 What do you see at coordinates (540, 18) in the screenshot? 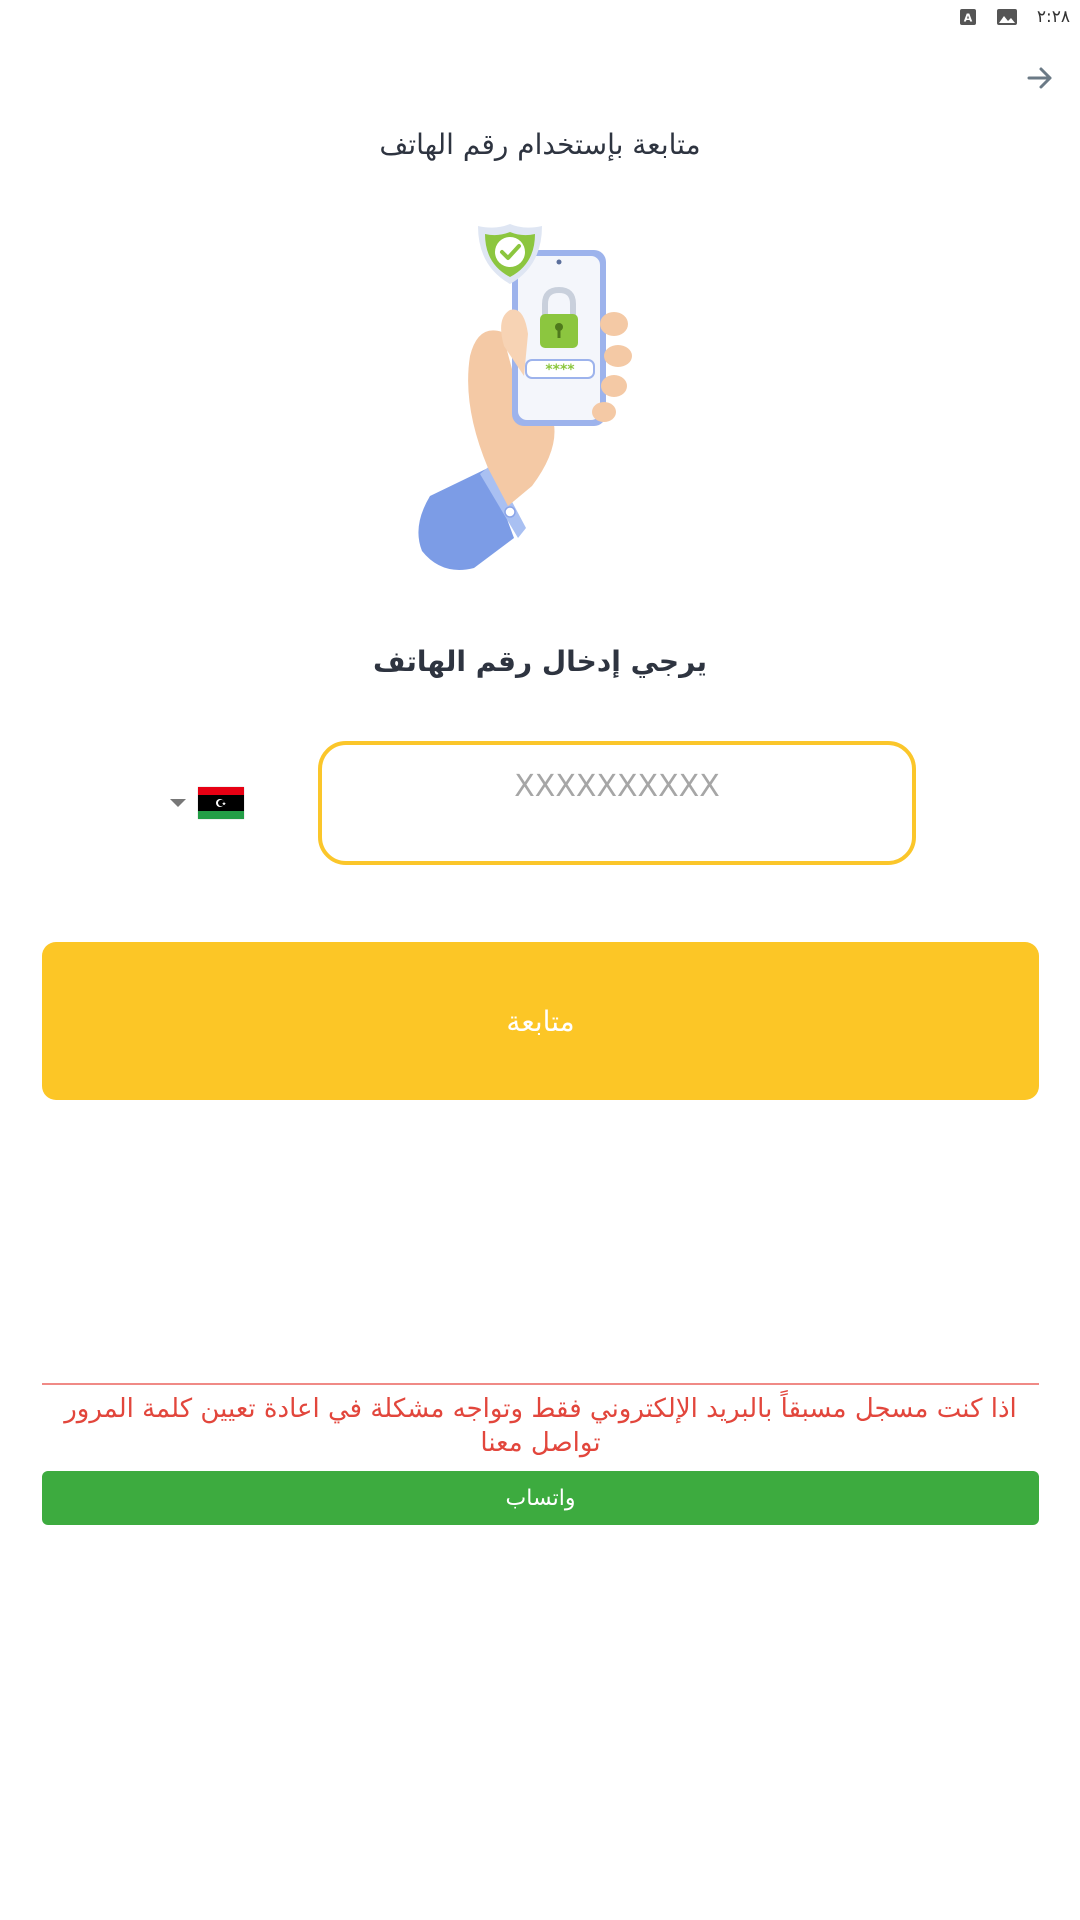
I see `status-bar: A ٢:٢٨` at bounding box center [540, 18].